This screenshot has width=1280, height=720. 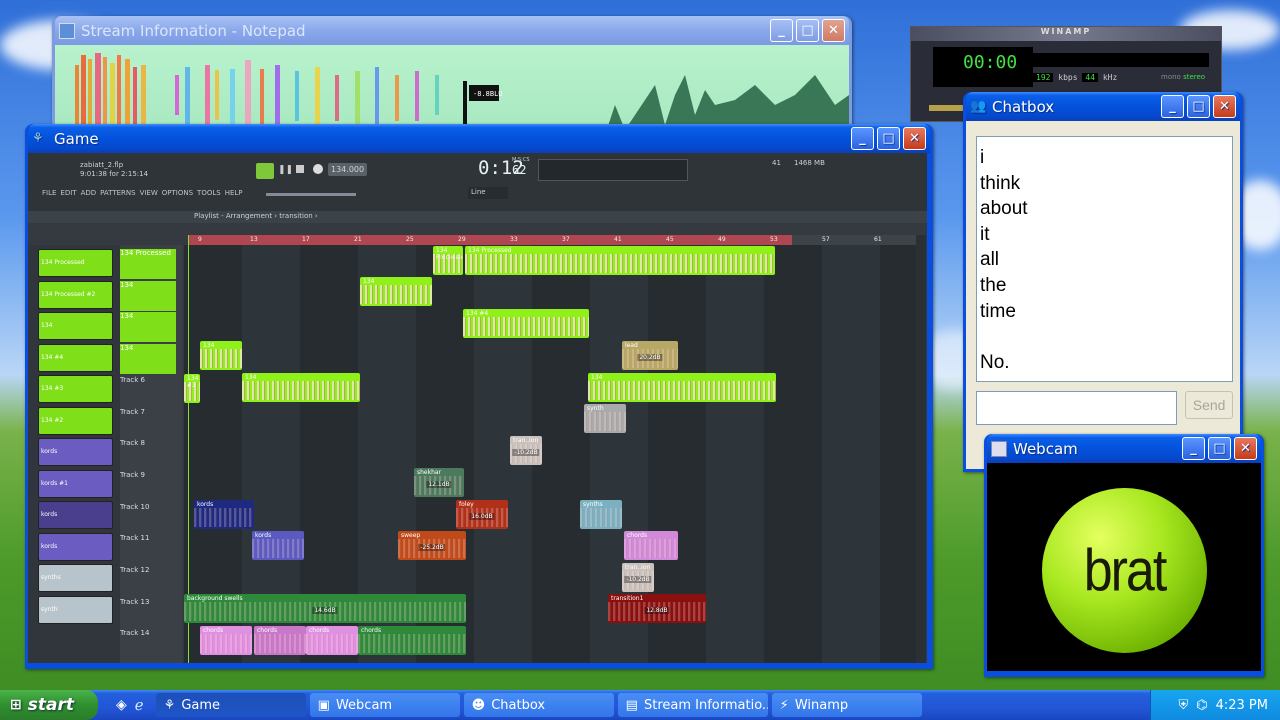 What do you see at coordinates (75, 326) in the screenshot?
I see `channel-button: 134` at bounding box center [75, 326].